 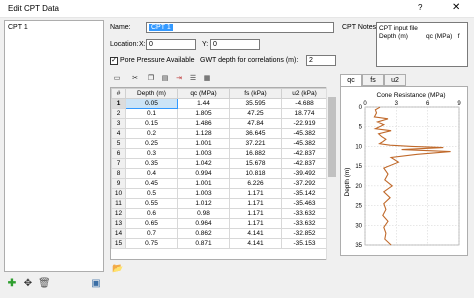 I want to click on x-input: 0, so click(x=171, y=44).